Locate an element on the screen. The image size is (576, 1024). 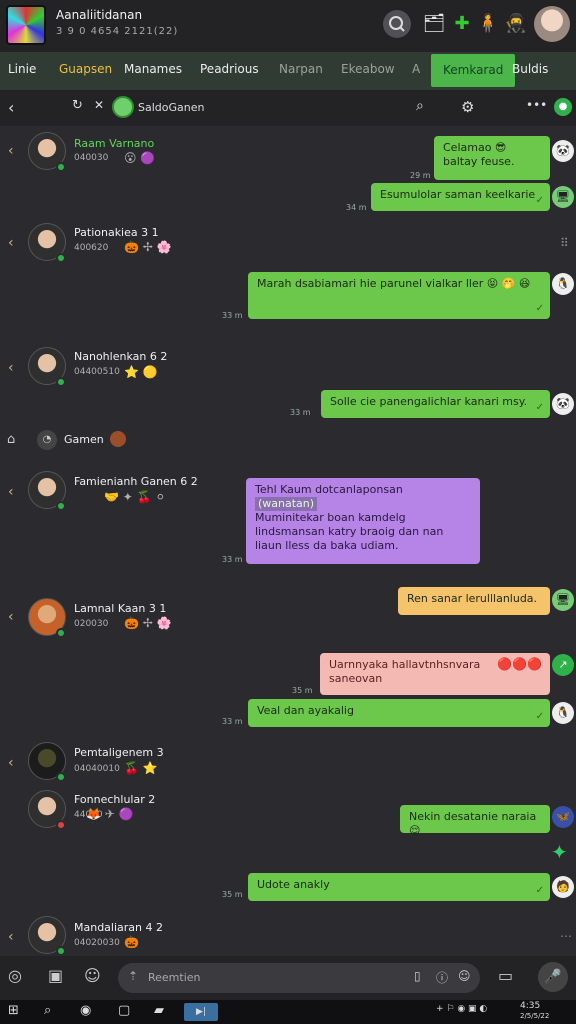
menu-item-a: A is located at coordinates (416, 69).